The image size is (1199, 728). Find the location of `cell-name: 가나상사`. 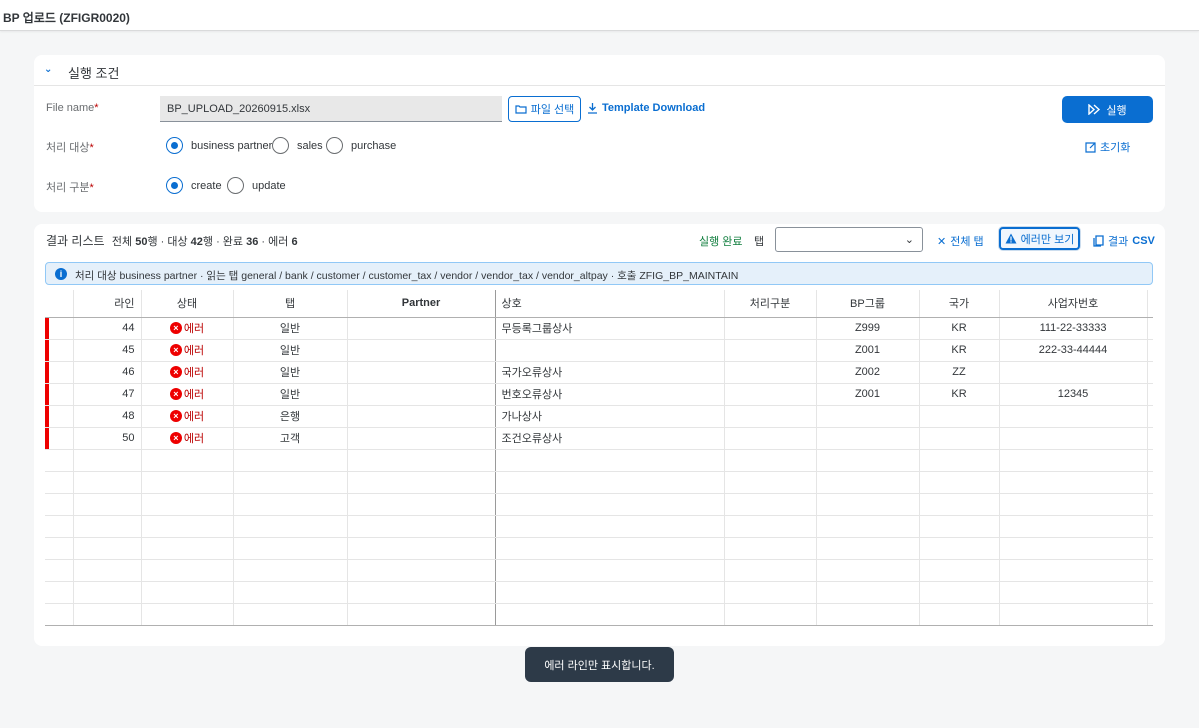

cell-name: 가나상사 is located at coordinates (610, 416).